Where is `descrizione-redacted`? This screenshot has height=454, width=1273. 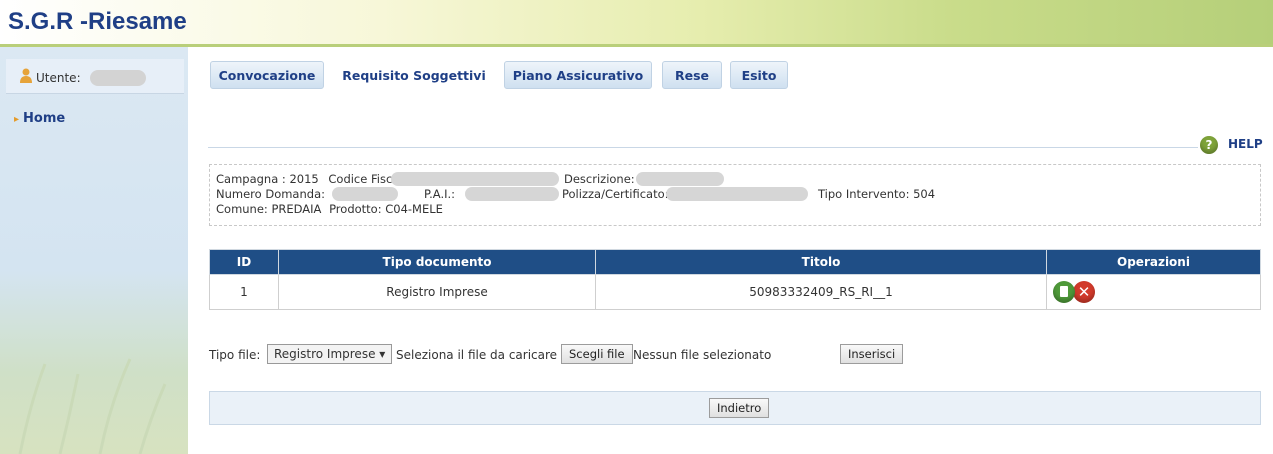
descrizione-redacted is located at coordinates (680, 179).